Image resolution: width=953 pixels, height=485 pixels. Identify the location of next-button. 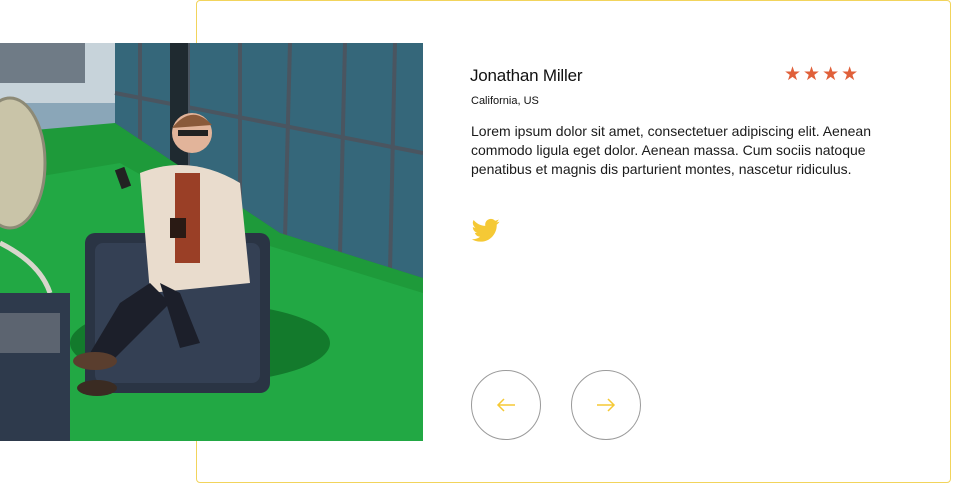
(606, 405).